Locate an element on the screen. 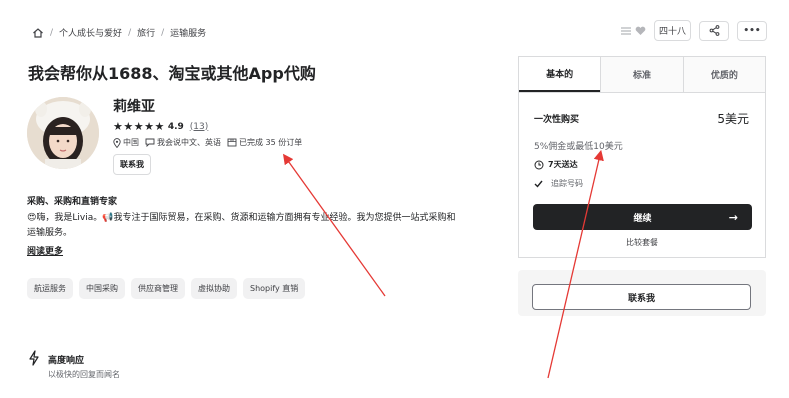 The width and height of the screenshot is (789, 398). seller-country: 中国 is located at coordinates (126, 142).